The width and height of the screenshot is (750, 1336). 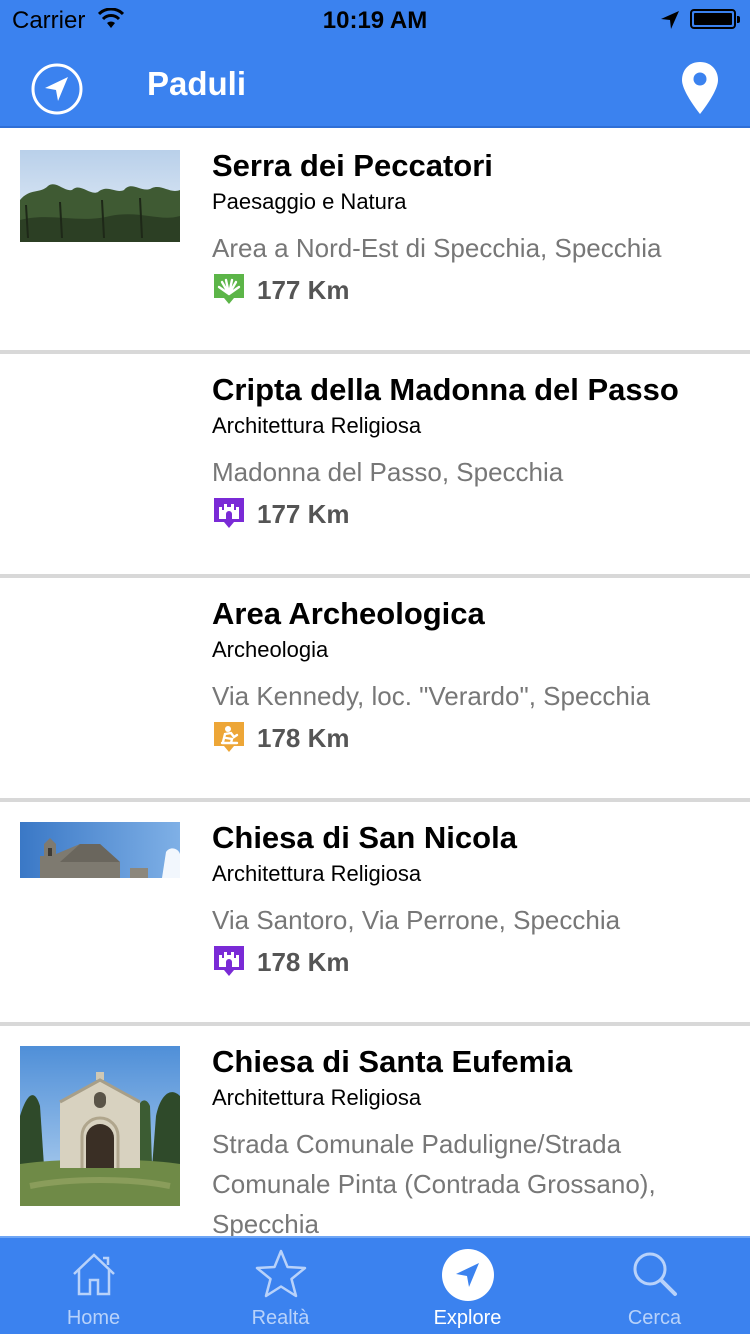 I want to click on item-title: Serra dei Peccatori, so click(x=352, y=165).